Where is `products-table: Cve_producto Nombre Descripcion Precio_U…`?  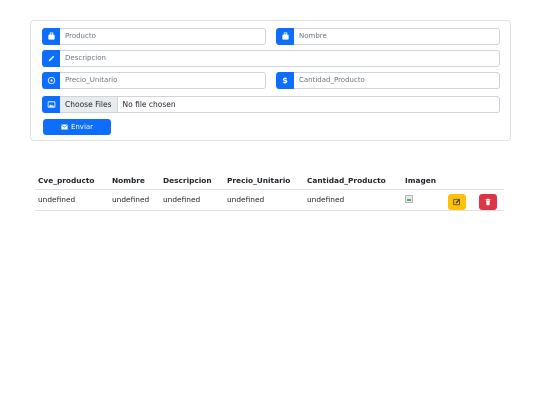
products-table: Cve_producto Nombre Descripcion Precio_U… is located at coordinates (269, 191).